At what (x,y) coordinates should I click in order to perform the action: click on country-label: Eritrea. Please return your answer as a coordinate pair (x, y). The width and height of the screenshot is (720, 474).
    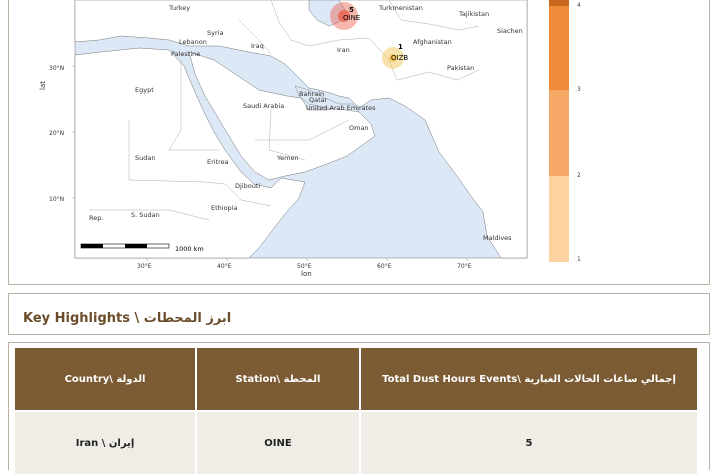
    Looking at the image, I should click on (218, 162).